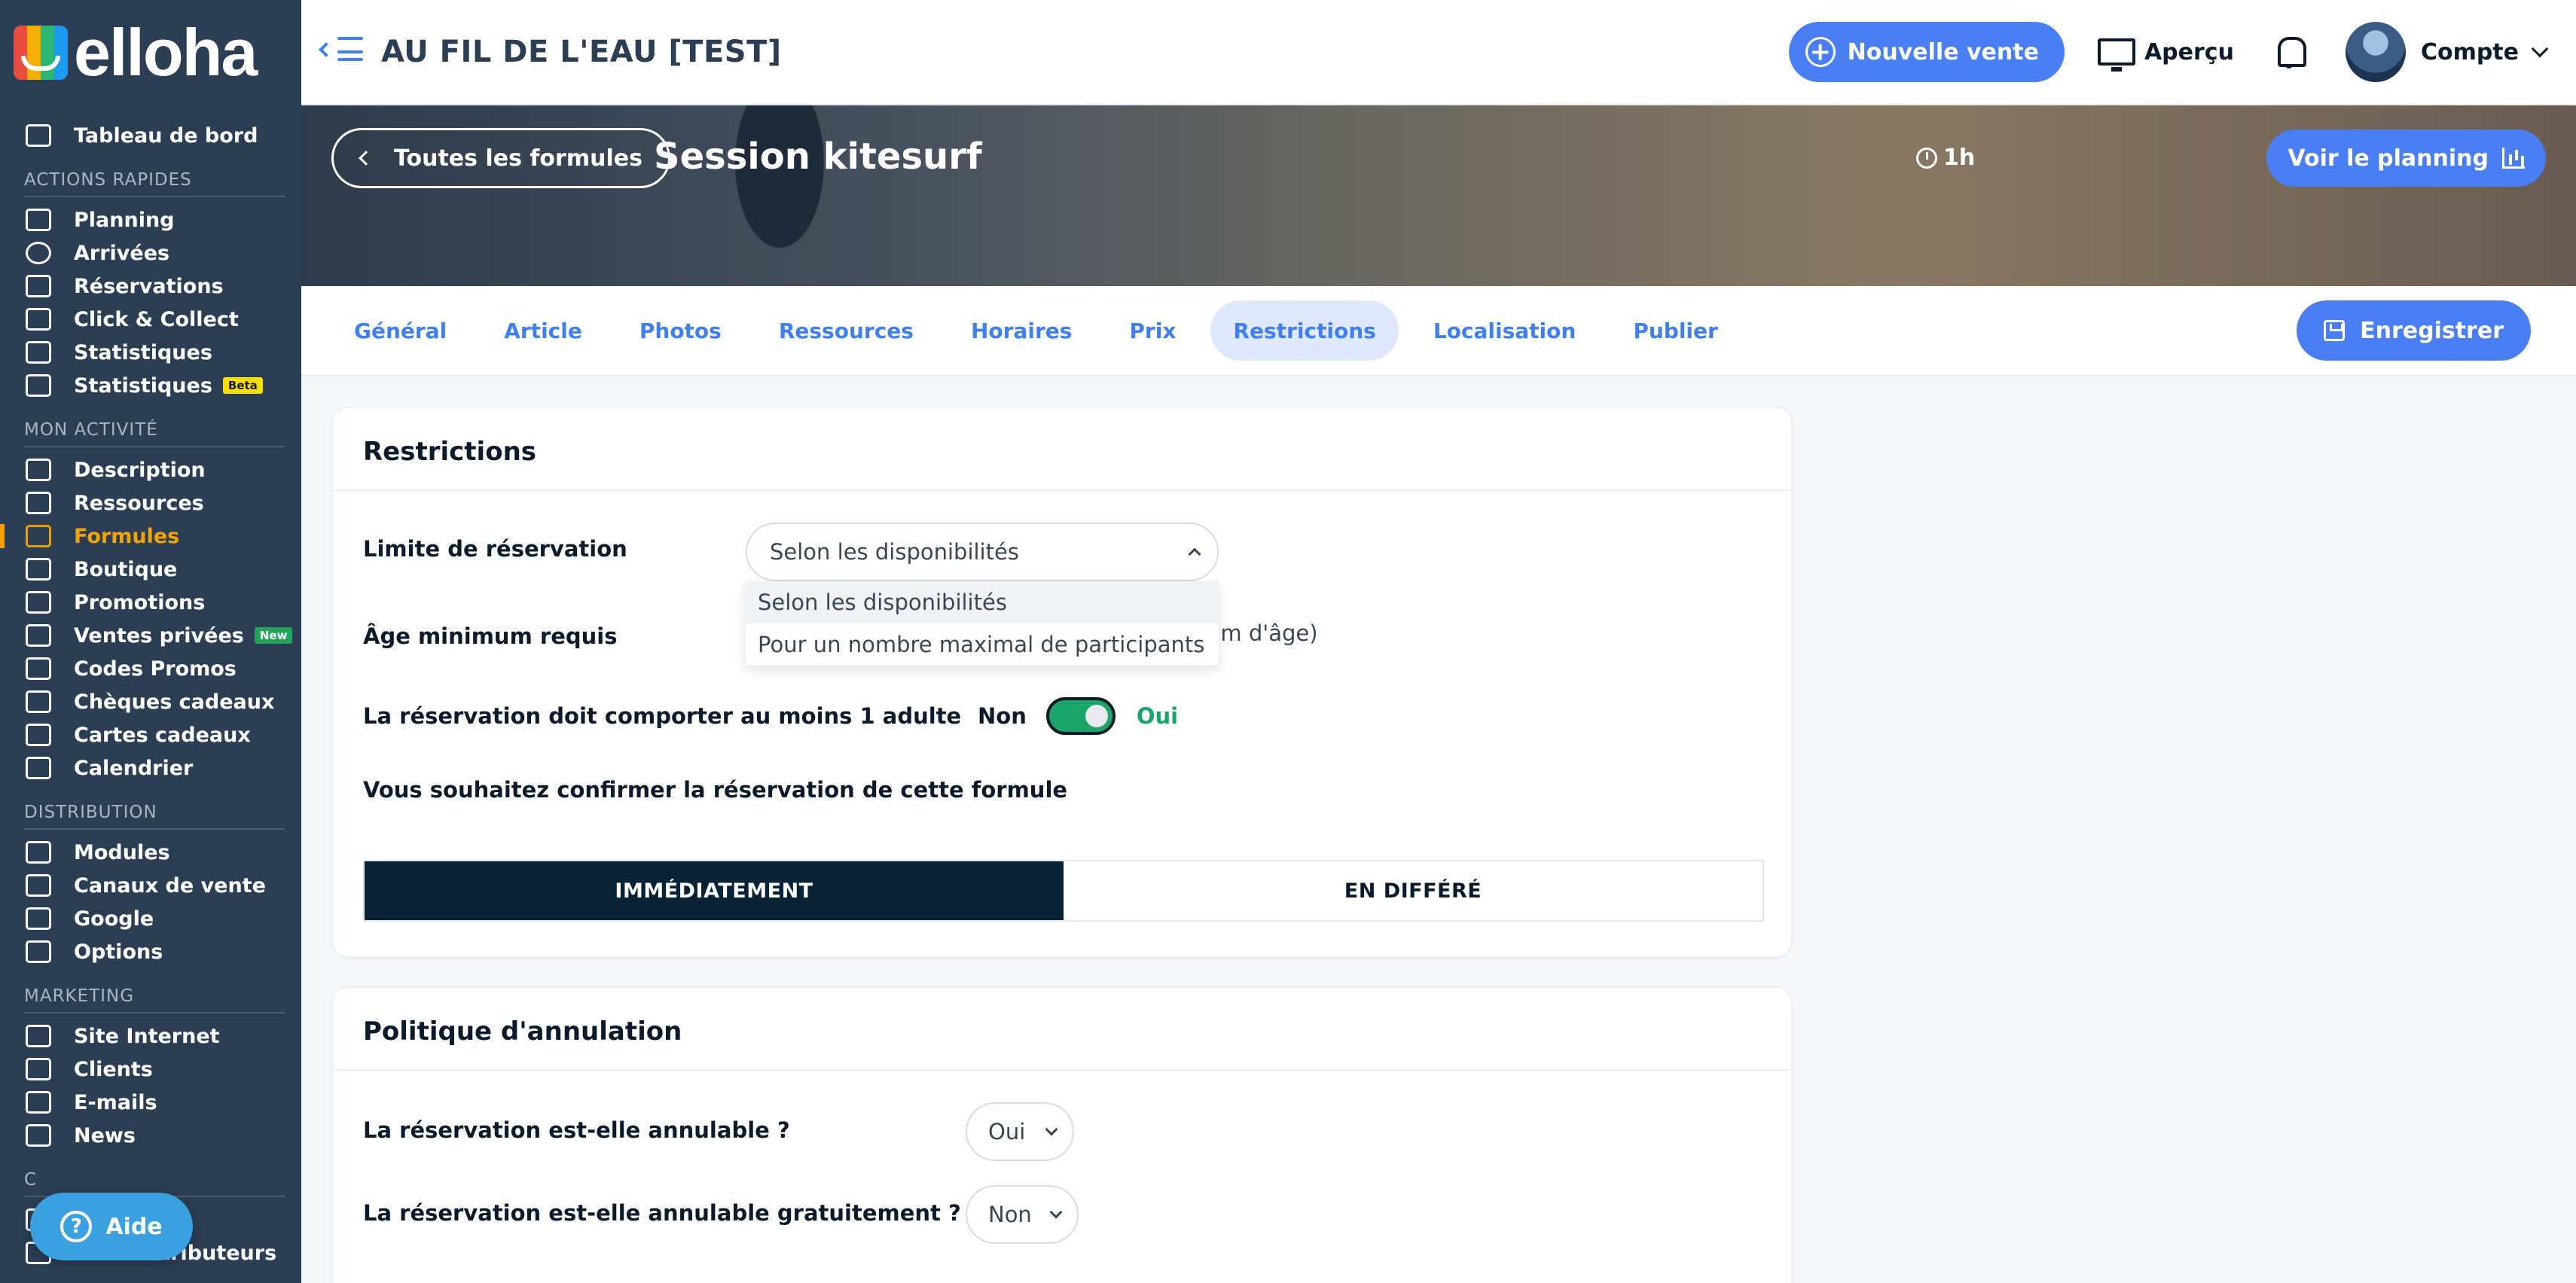  I want to click on back-to-formulas-button: Toutes les formules, so click(501, 158).